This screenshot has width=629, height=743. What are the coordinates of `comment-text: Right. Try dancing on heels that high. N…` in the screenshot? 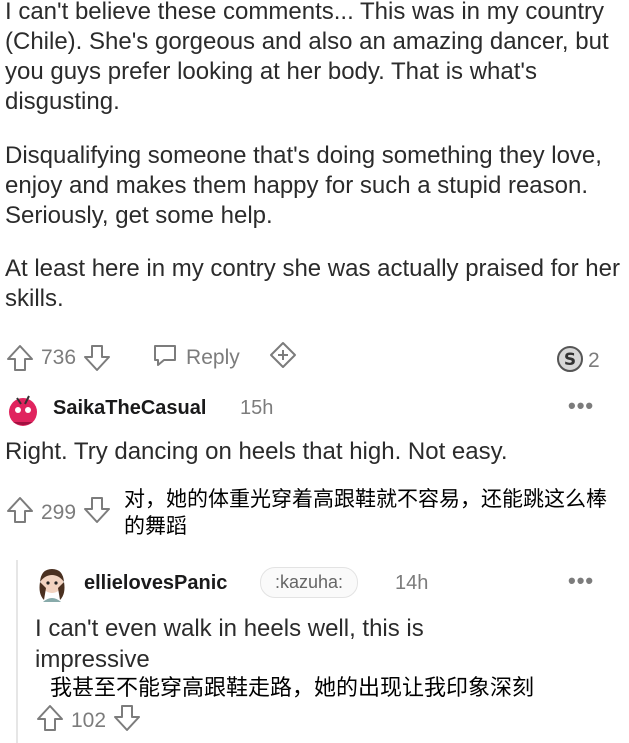 It's located at (256, 451).